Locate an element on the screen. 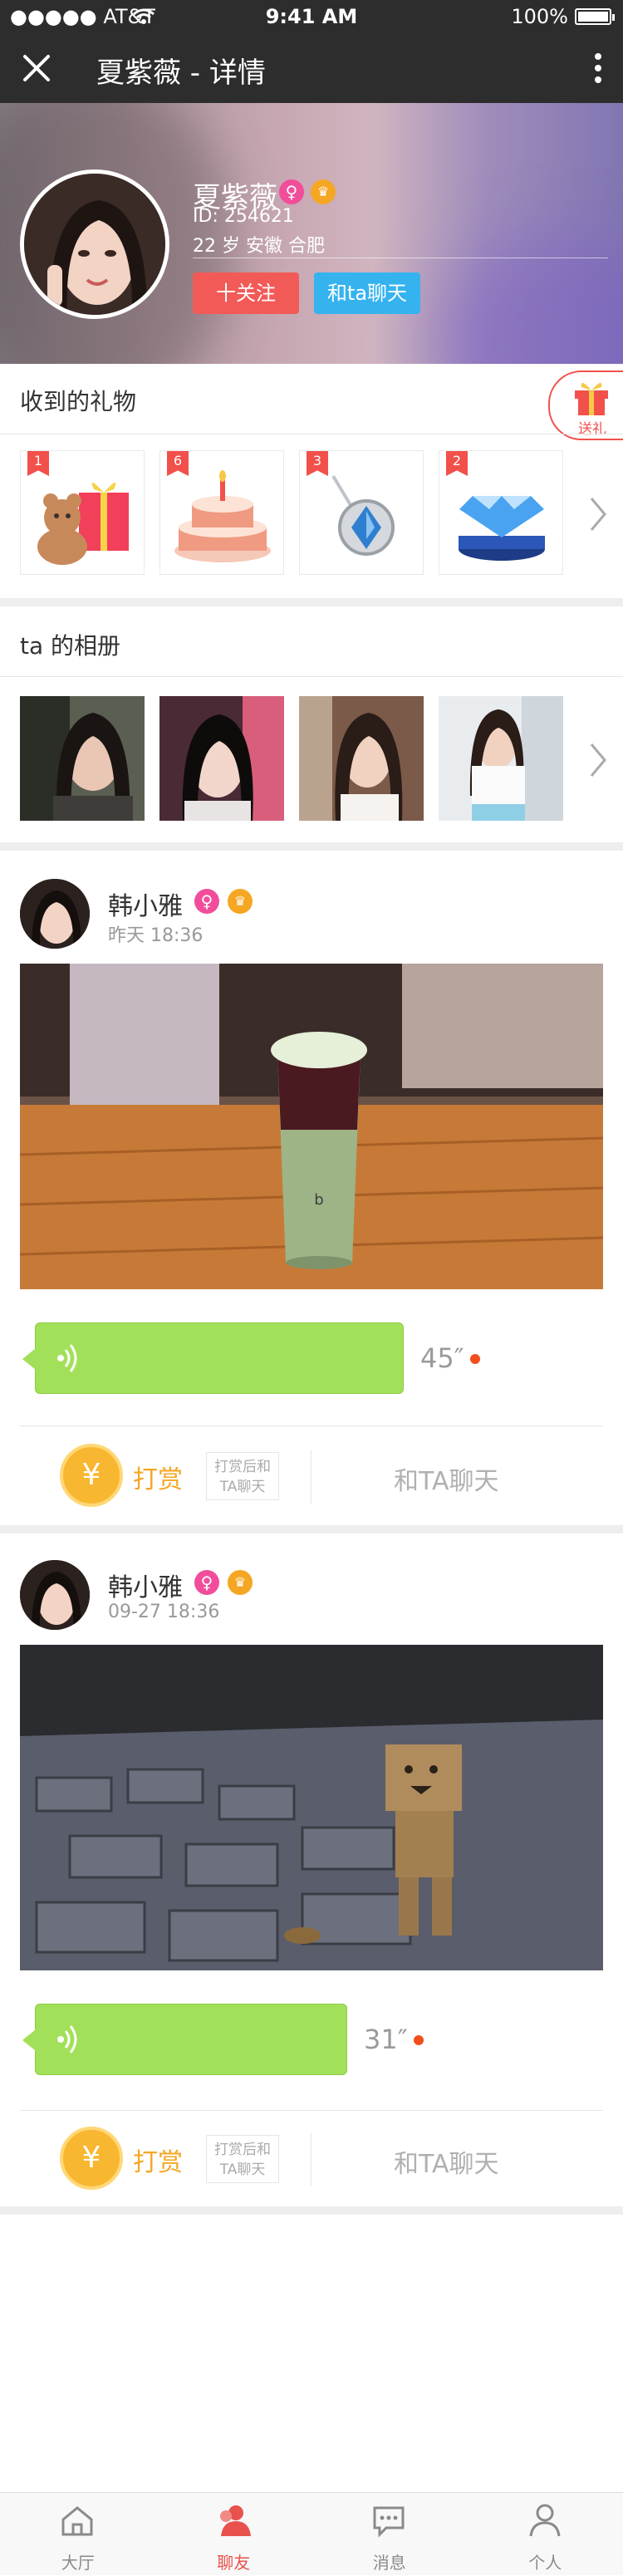 This screenshot has width=623, height=2576. close-icon is located at coordinates (36, 68).